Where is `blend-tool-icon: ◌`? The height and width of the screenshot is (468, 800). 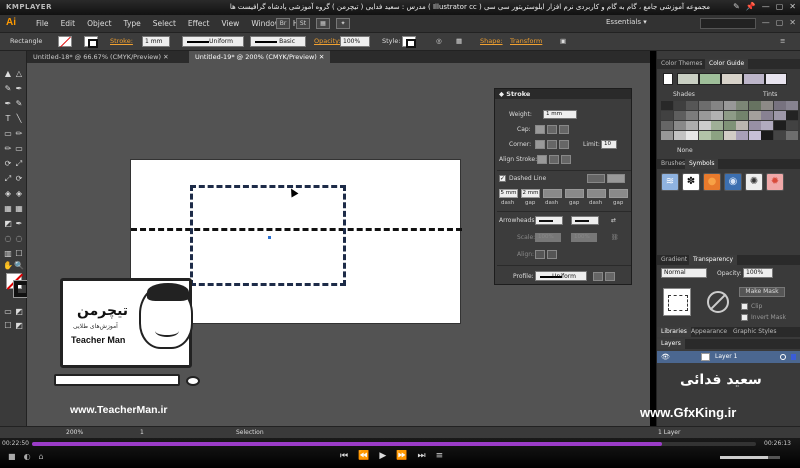
blend-tool-icon: ◌ is located at coordinates (8, 238).